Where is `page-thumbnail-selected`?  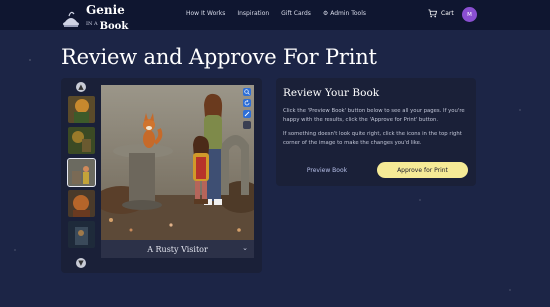 page-thumbnail-selected is located at coordinates (81, 172).